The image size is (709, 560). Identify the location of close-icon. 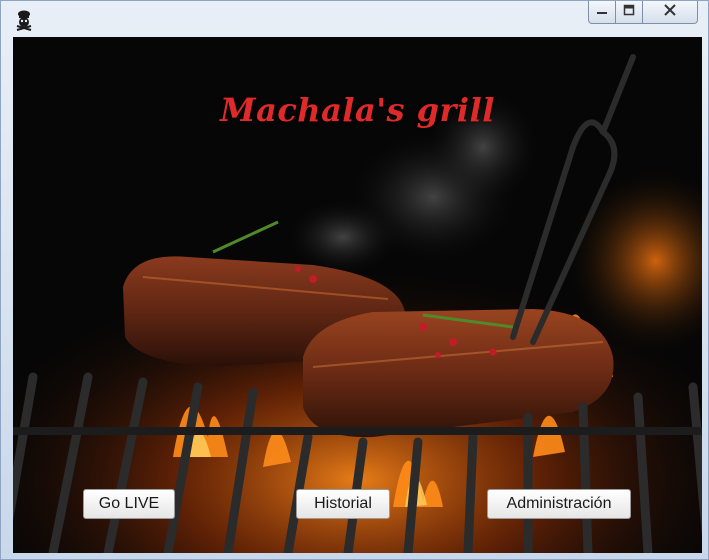
(670, 12).